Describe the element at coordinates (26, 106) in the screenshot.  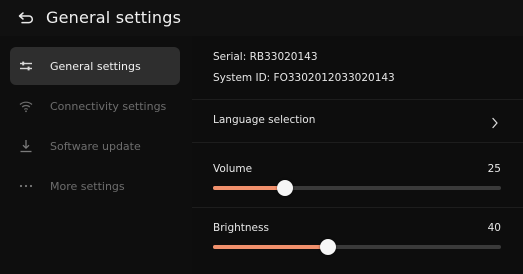
I see `wifi-icon` at that location.